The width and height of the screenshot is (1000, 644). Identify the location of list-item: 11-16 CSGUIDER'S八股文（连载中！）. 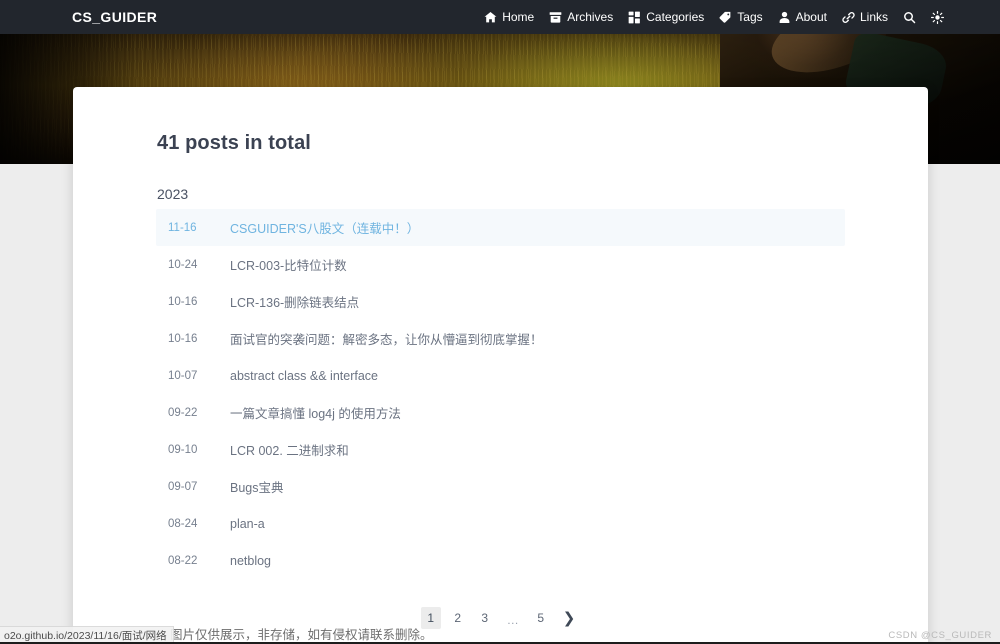
(500, 227).